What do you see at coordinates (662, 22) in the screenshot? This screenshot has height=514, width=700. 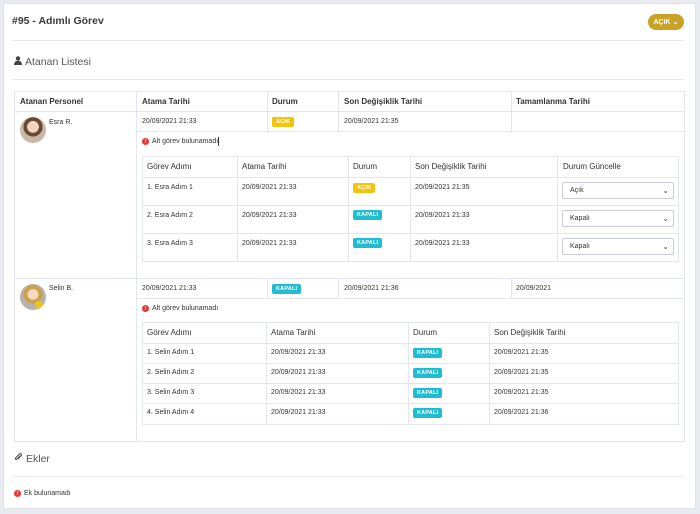 I see `status-button-label: AÇIK` at bounding box center [662, 22].